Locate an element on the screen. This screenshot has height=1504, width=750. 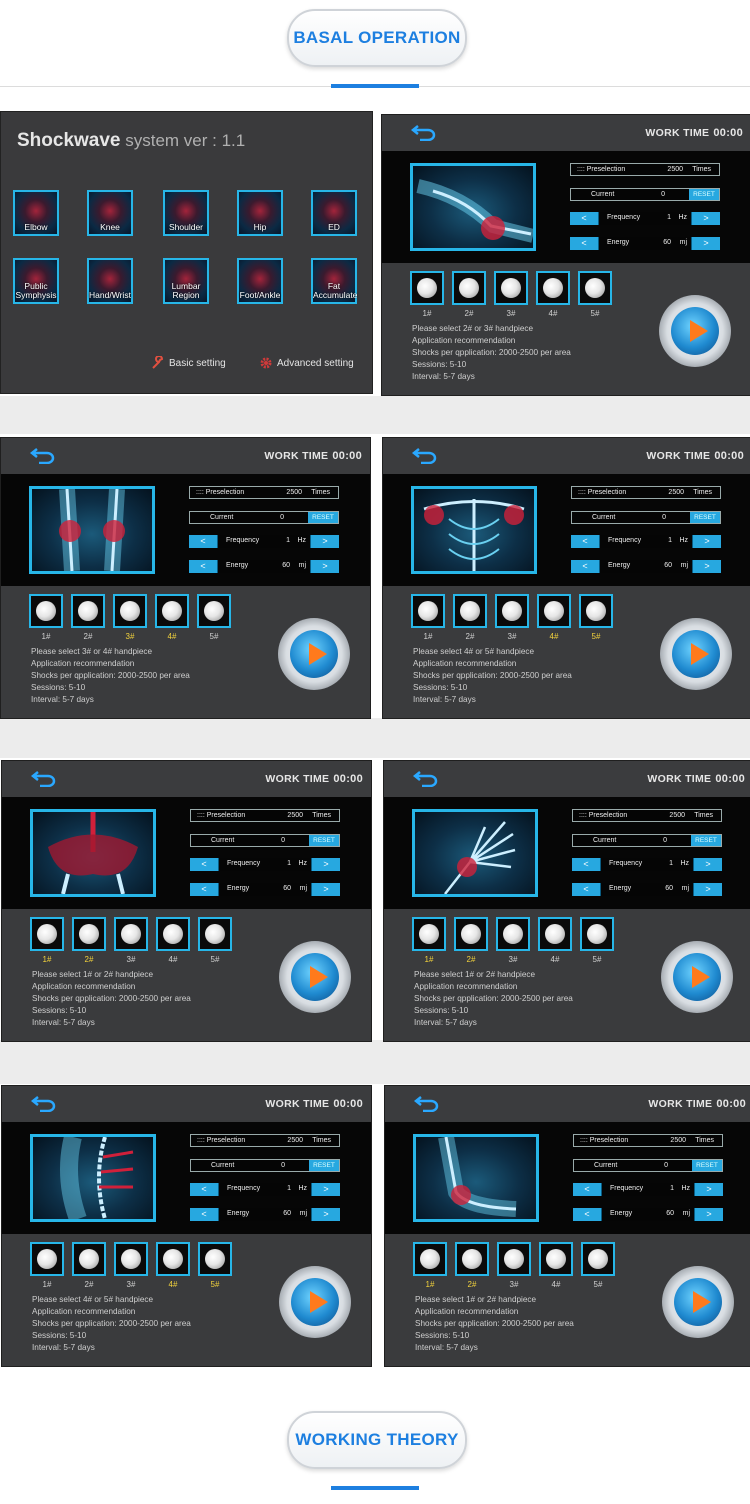
body-part-button: Elbow is located at coordinates (36, 213).